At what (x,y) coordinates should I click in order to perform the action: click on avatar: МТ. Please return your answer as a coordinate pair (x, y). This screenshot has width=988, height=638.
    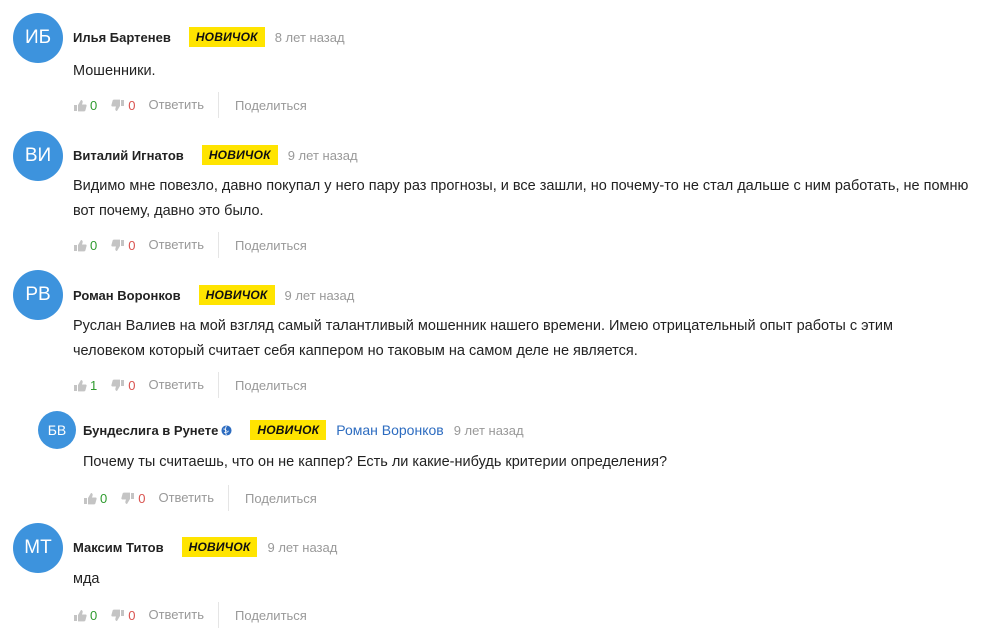
    Looking at the image, I should click on (38, 548).